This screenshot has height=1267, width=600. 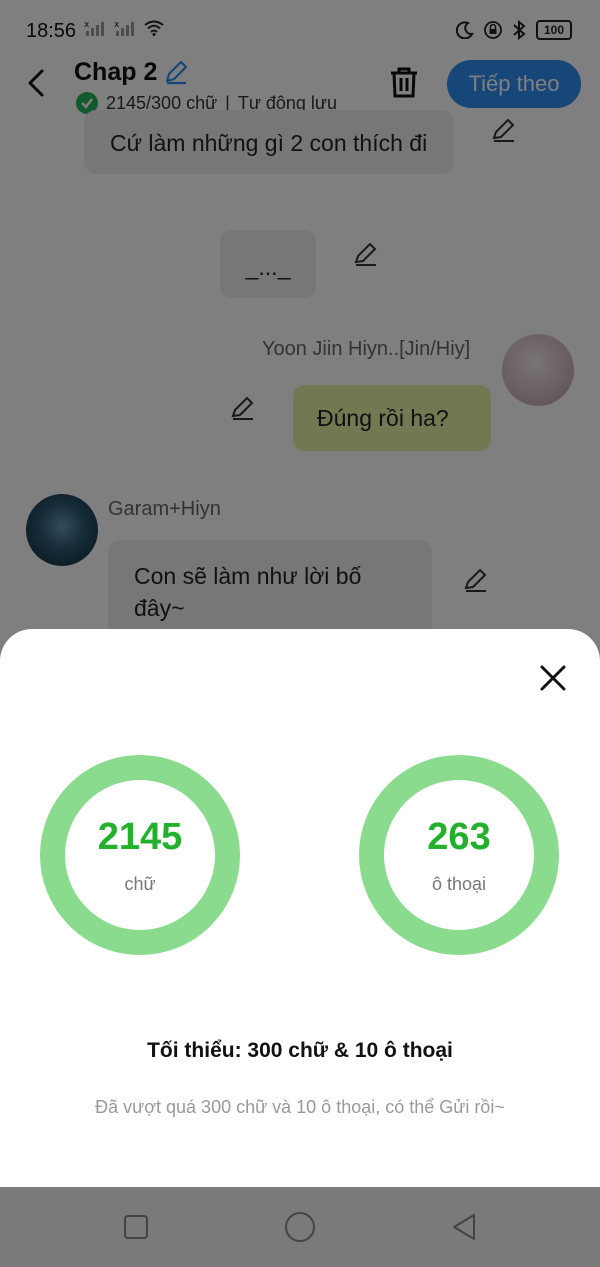 I want to click on minimum-requirement: Tối thiểu: 300 chữ & 10 ô thoại, so click(x=300, y=1050).